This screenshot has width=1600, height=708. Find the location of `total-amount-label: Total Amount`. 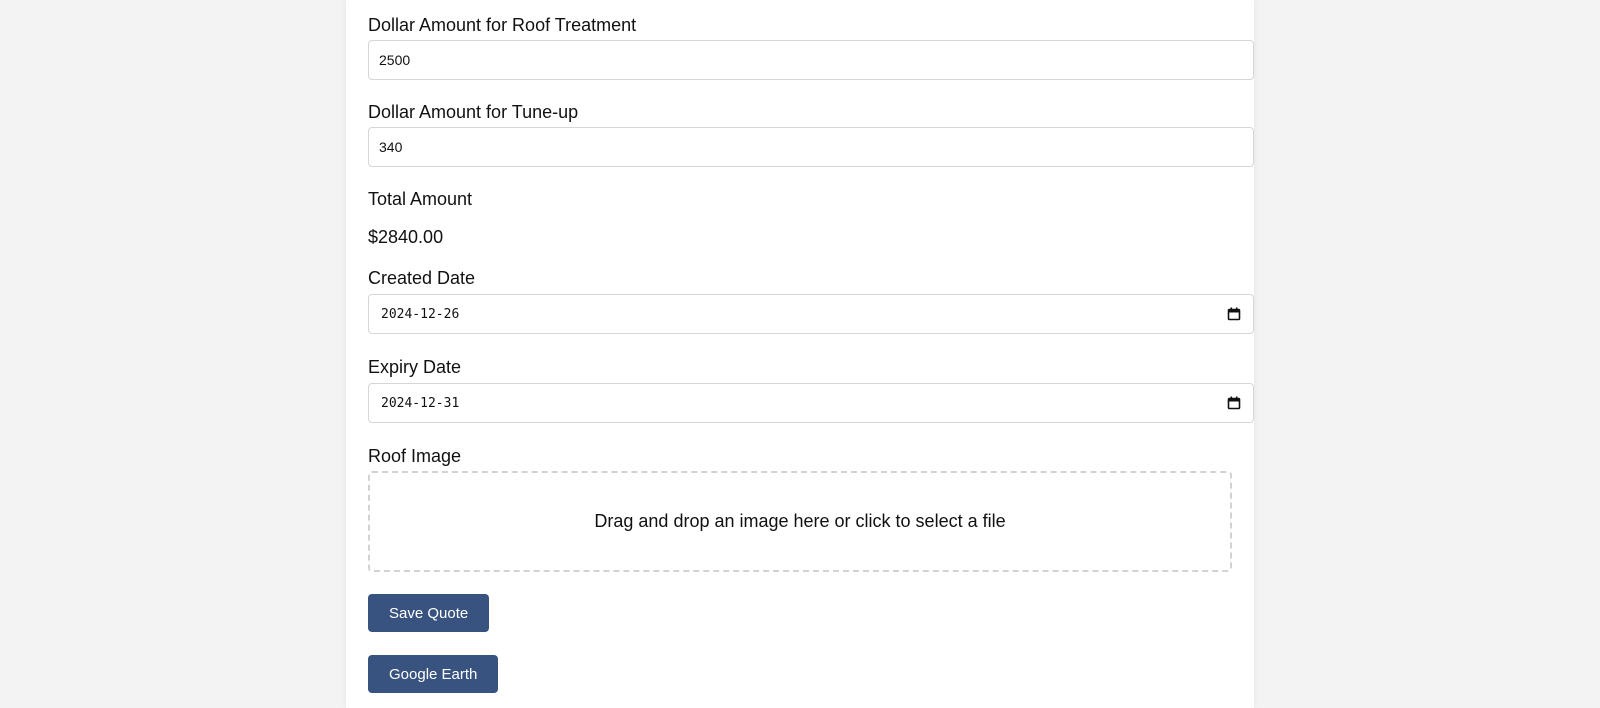

total-amount-label: Total Amount is located at coordinates (420, 199).